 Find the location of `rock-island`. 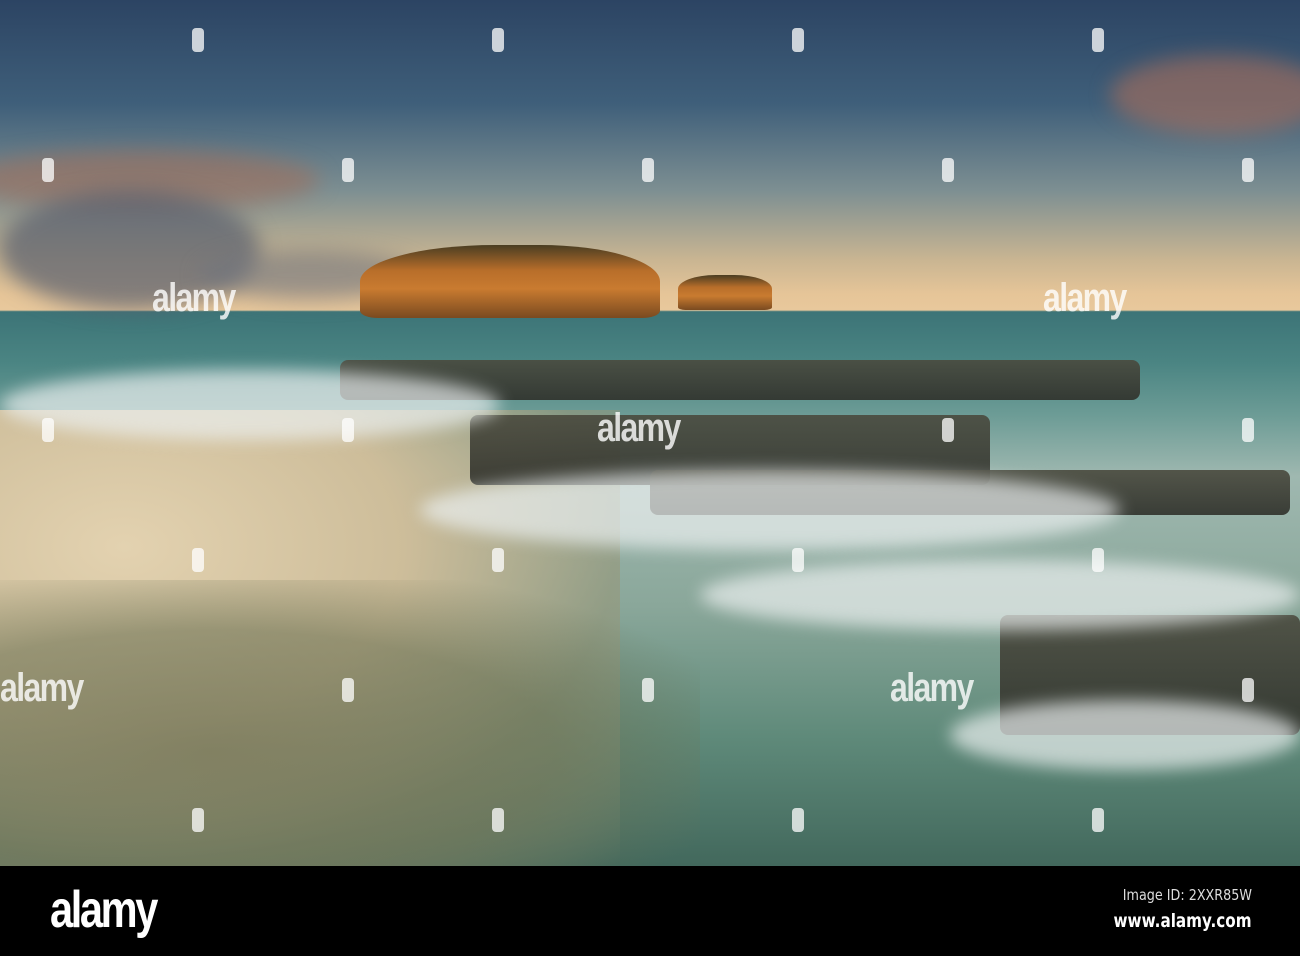

rock-island is located at coordinates (510, 281).